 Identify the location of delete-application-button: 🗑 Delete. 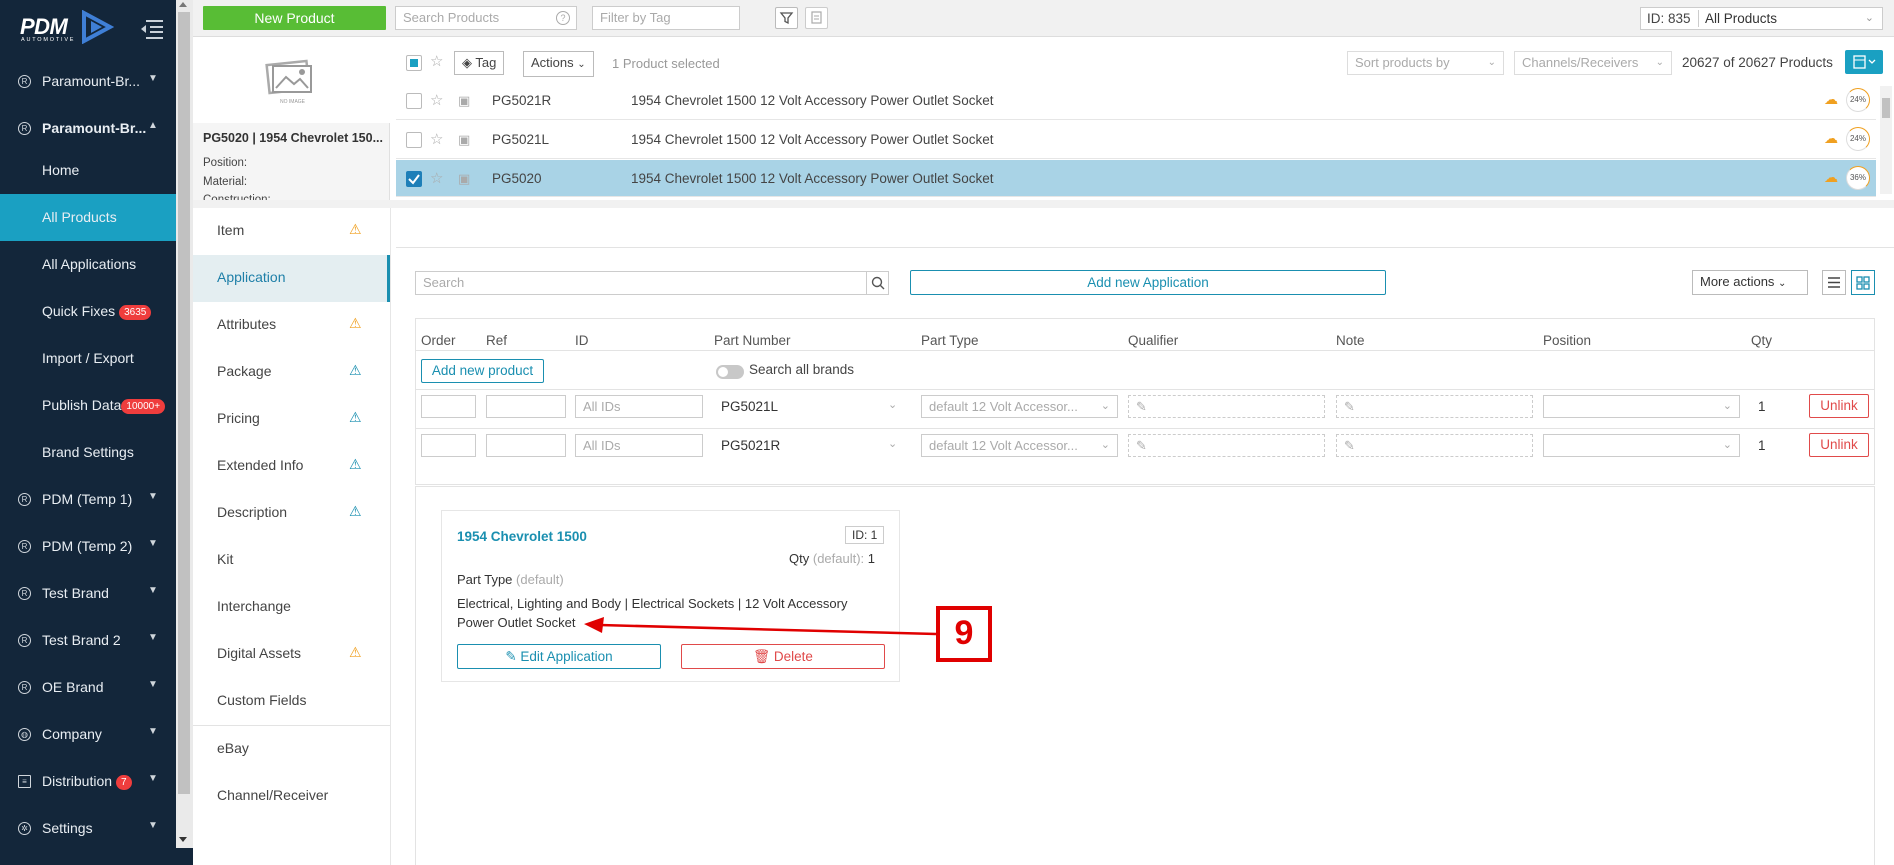
(783, 656).